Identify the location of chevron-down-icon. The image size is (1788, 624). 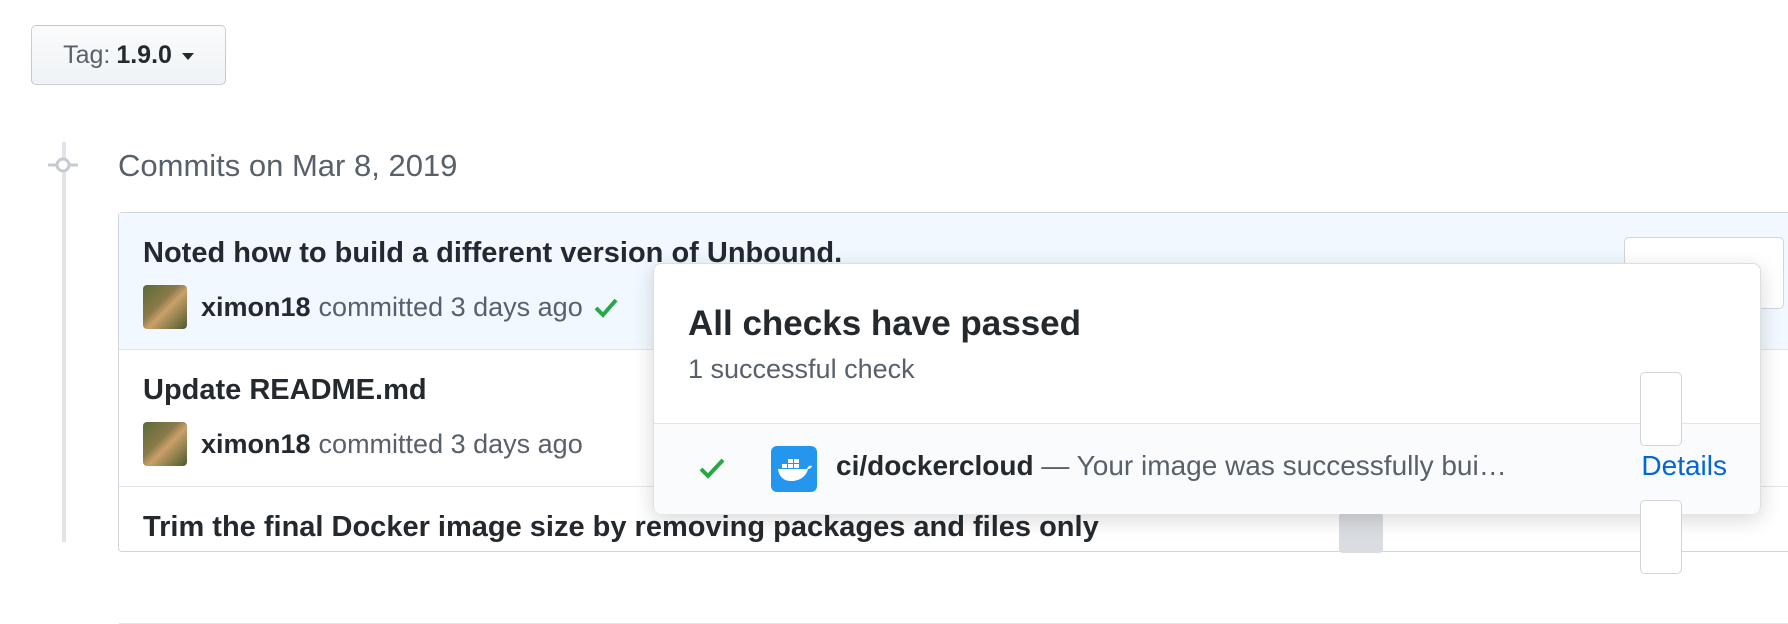
(187, 56).